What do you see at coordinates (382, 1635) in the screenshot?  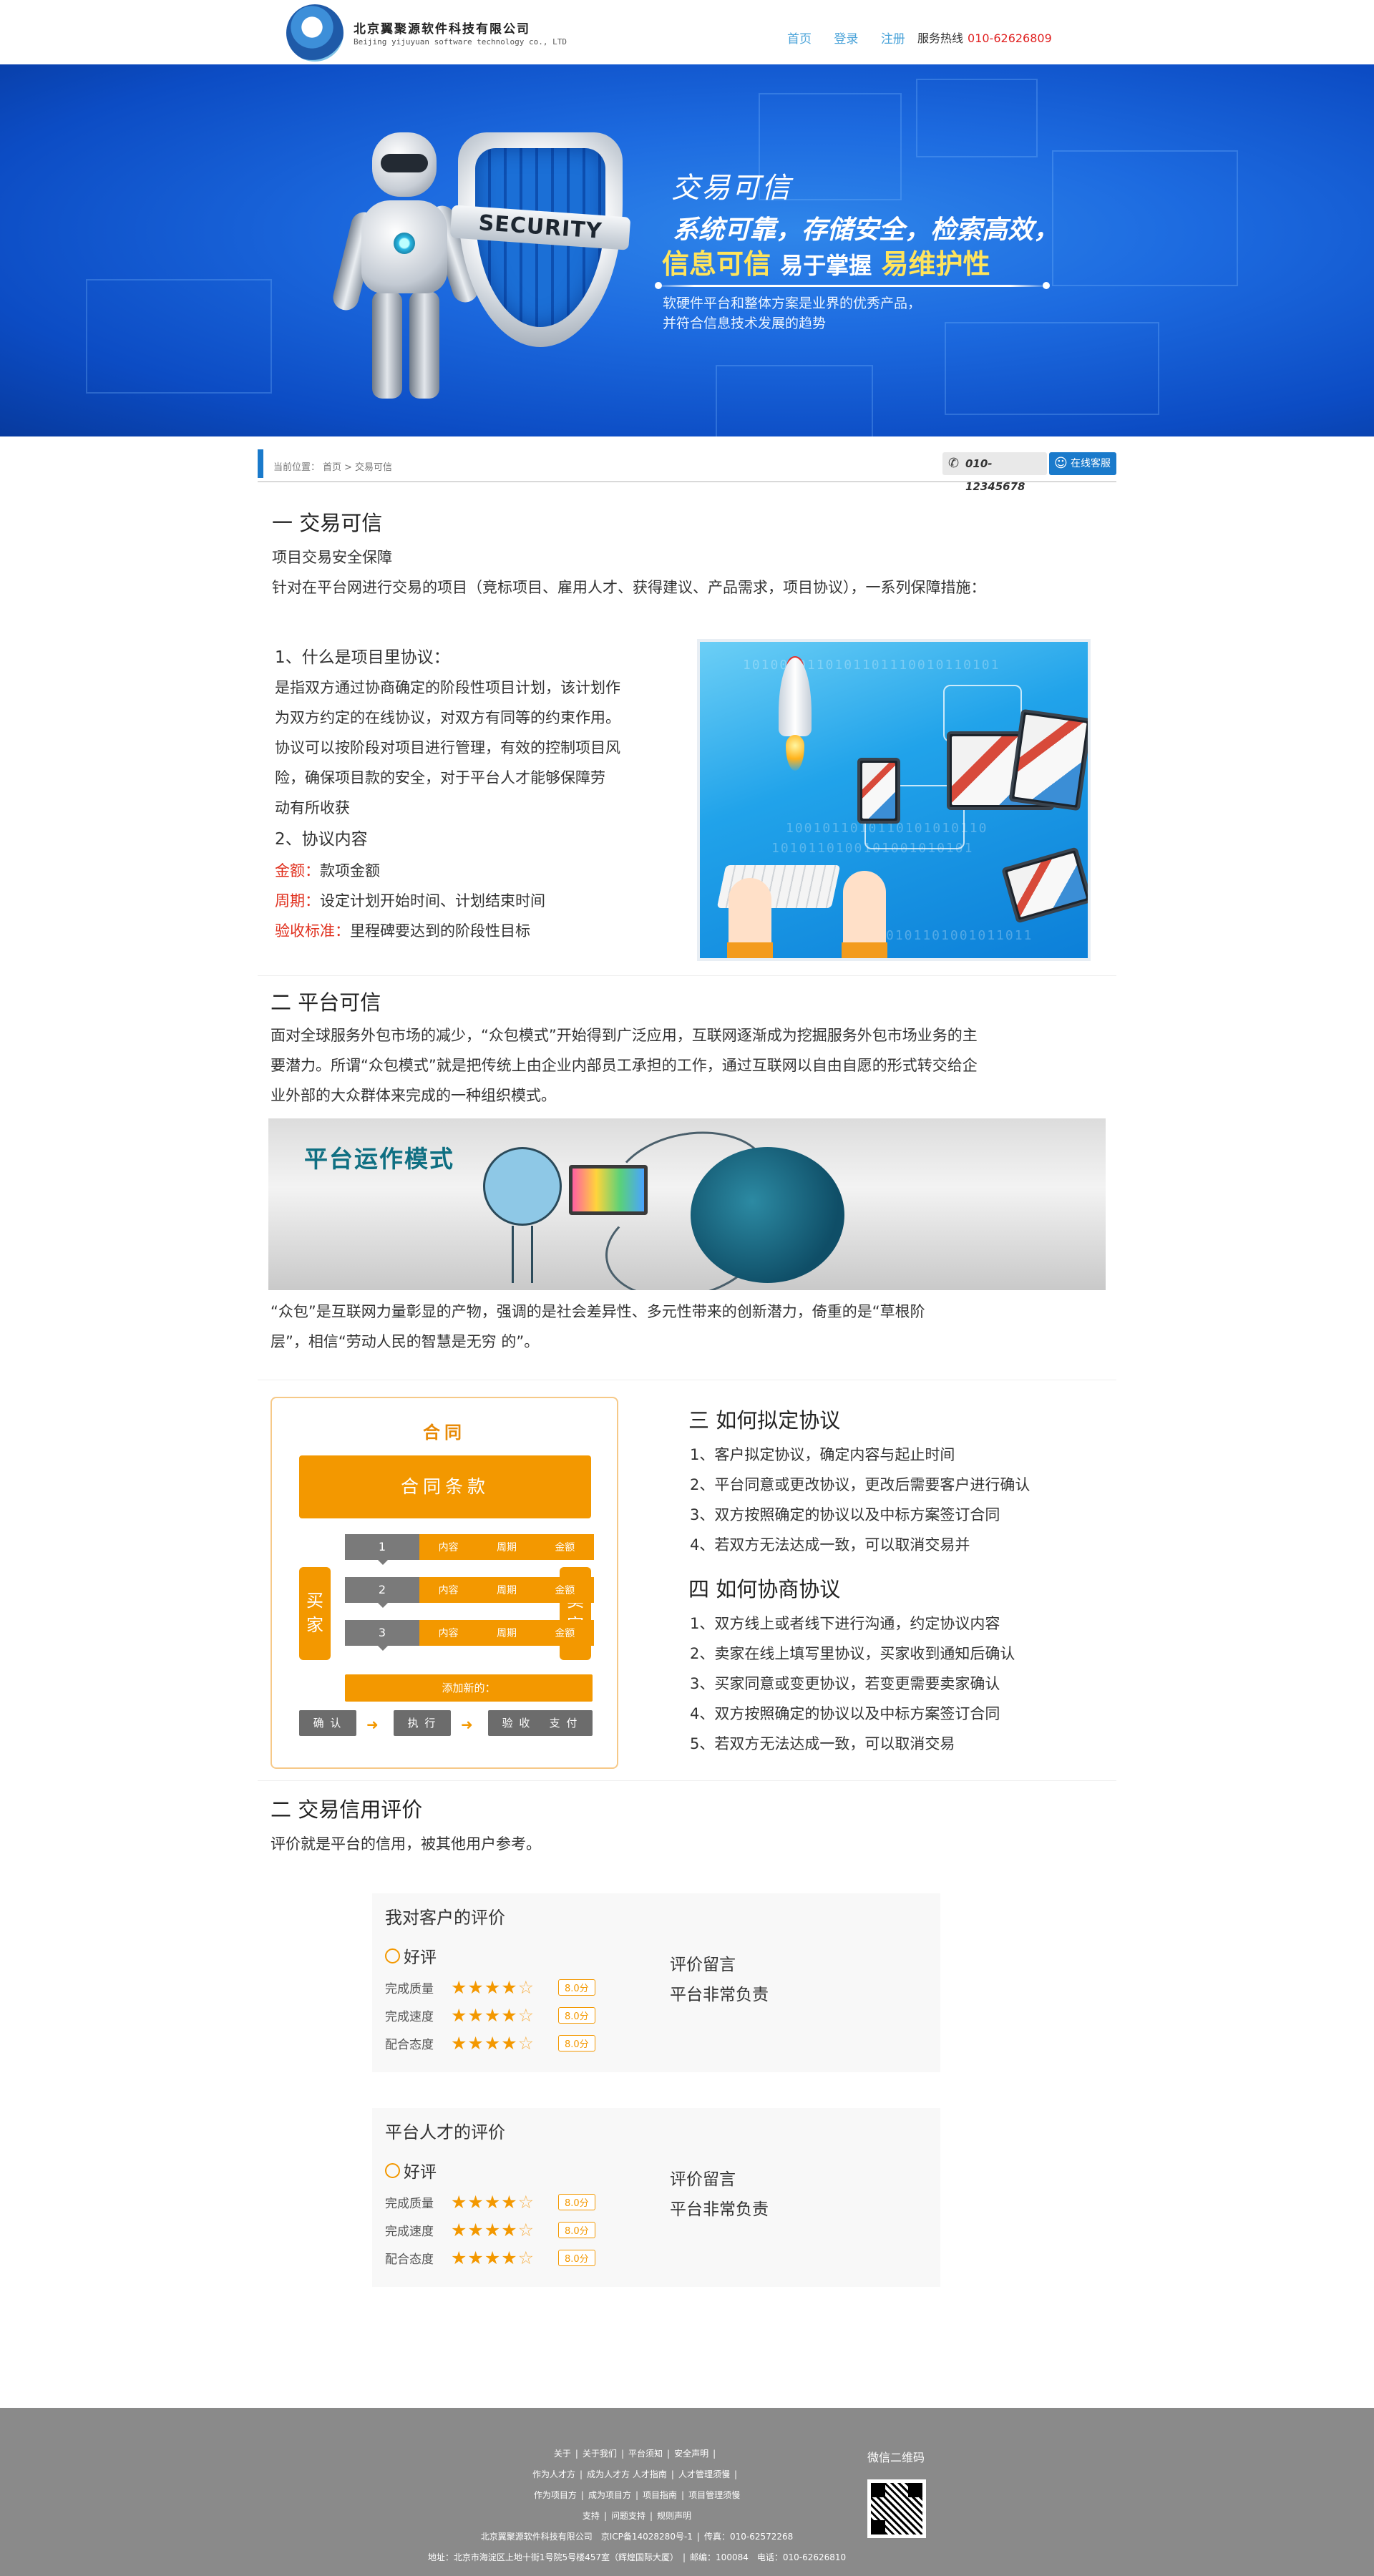 I see `row-number: 3` at bounding box center [382, 1635].